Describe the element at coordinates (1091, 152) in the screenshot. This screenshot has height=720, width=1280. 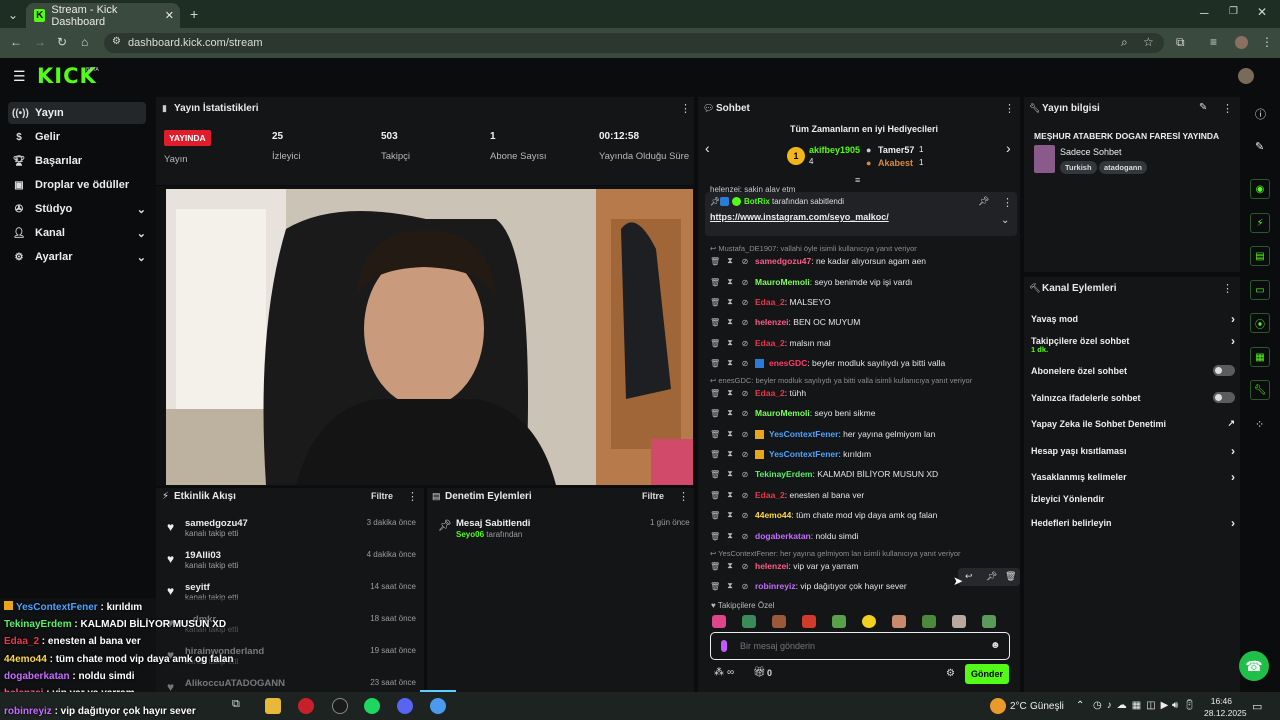
I see `category-name: Sadece Sohbet` at that location.